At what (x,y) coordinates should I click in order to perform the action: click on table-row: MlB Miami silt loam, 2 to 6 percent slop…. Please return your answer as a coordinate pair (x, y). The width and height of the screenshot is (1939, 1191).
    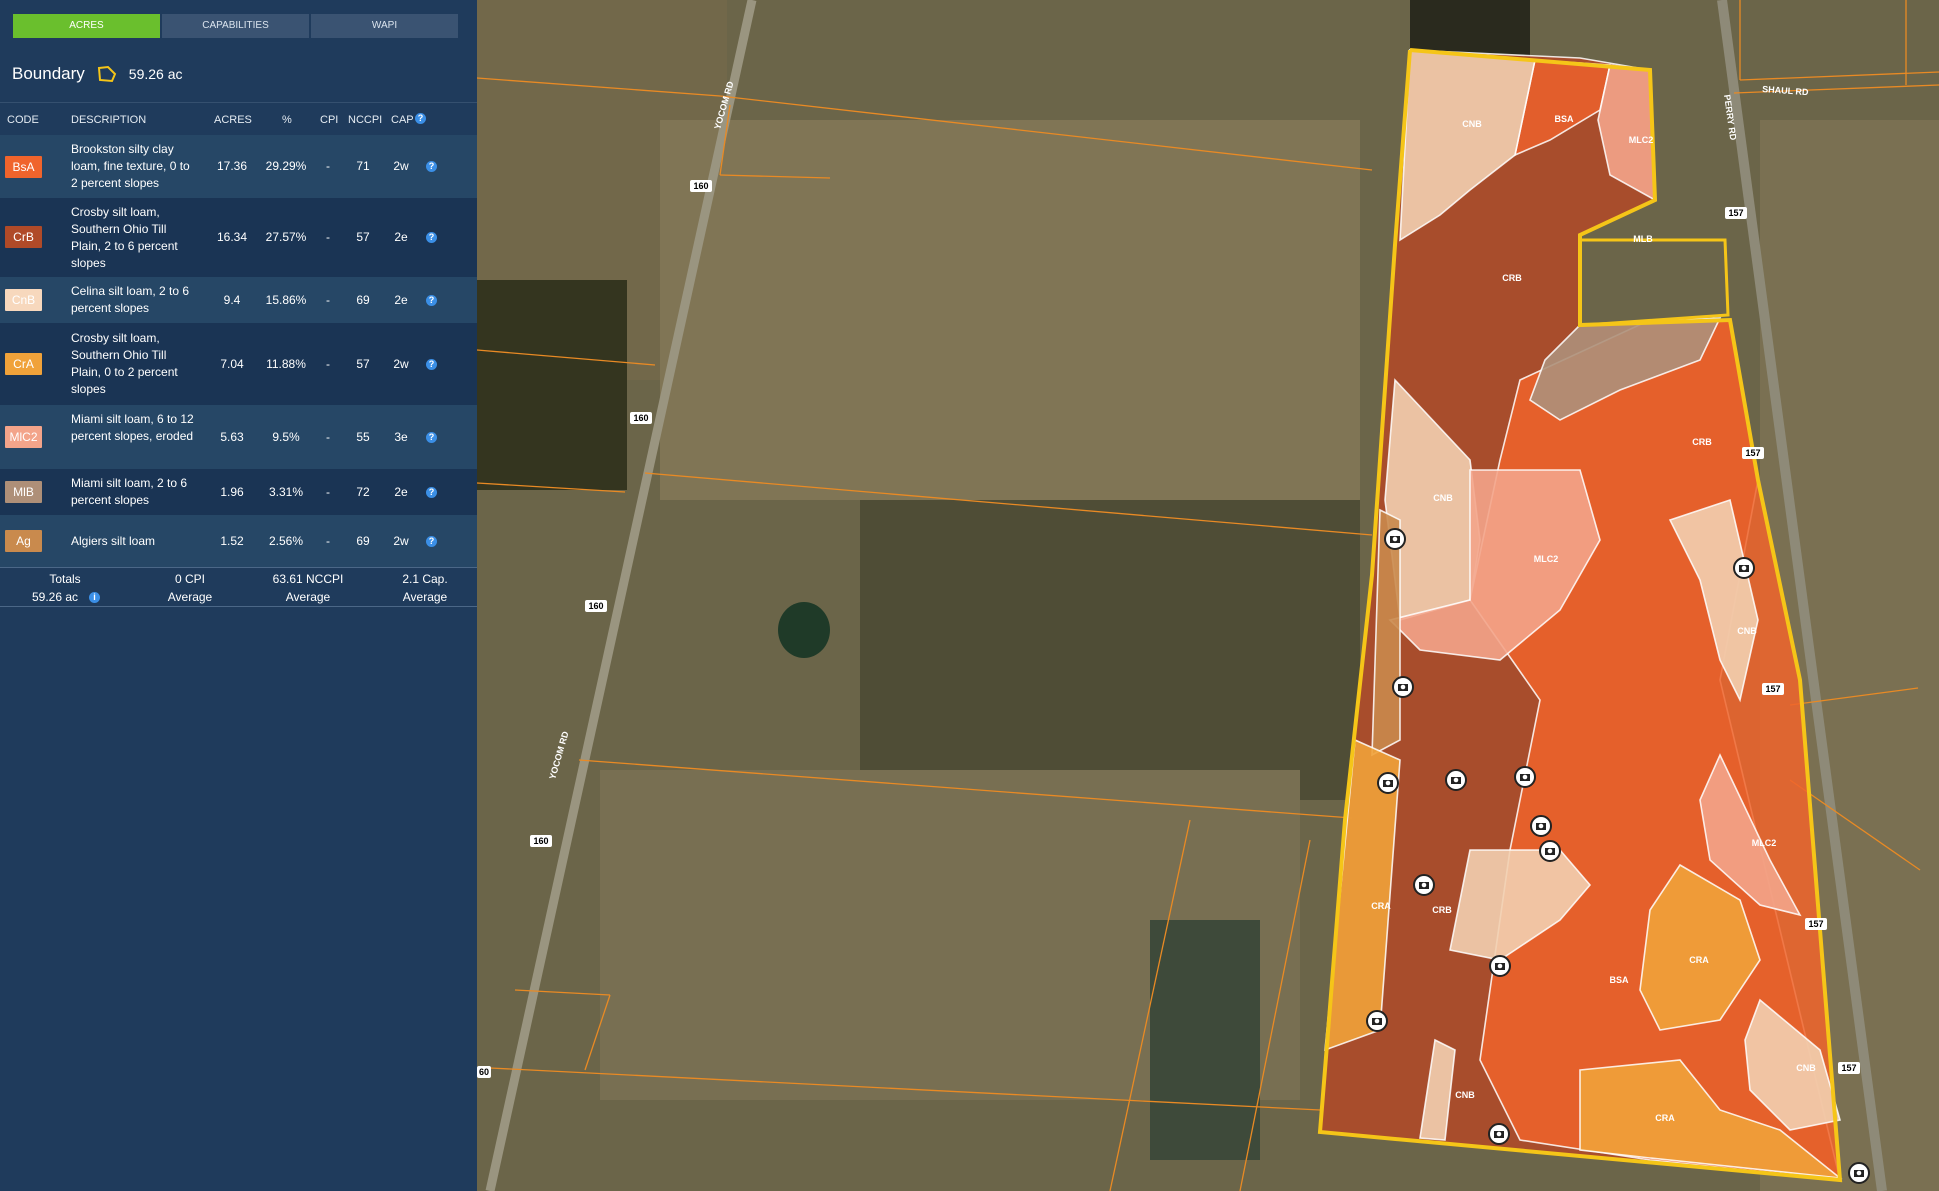
    Looking at the image, I should click on (238, 492).